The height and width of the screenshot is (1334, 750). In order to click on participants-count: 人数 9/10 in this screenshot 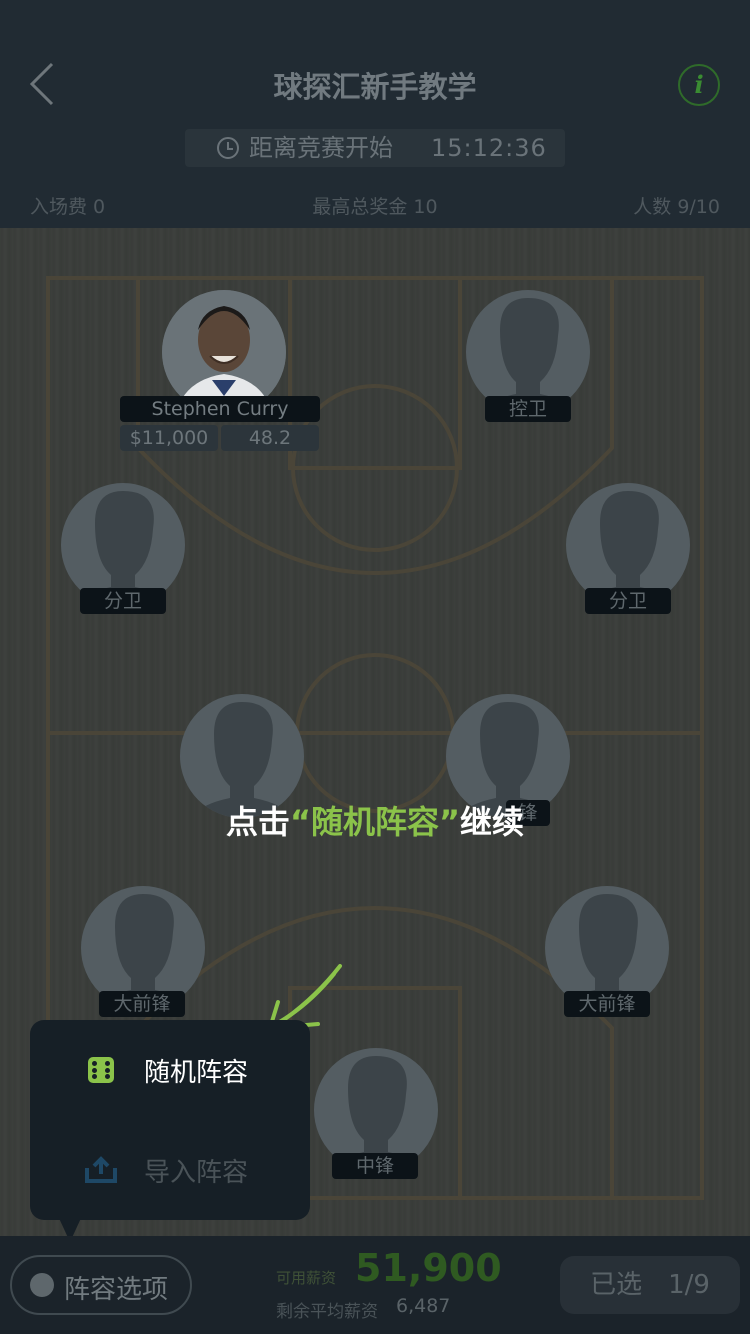, I will do `click(676, 207)`.